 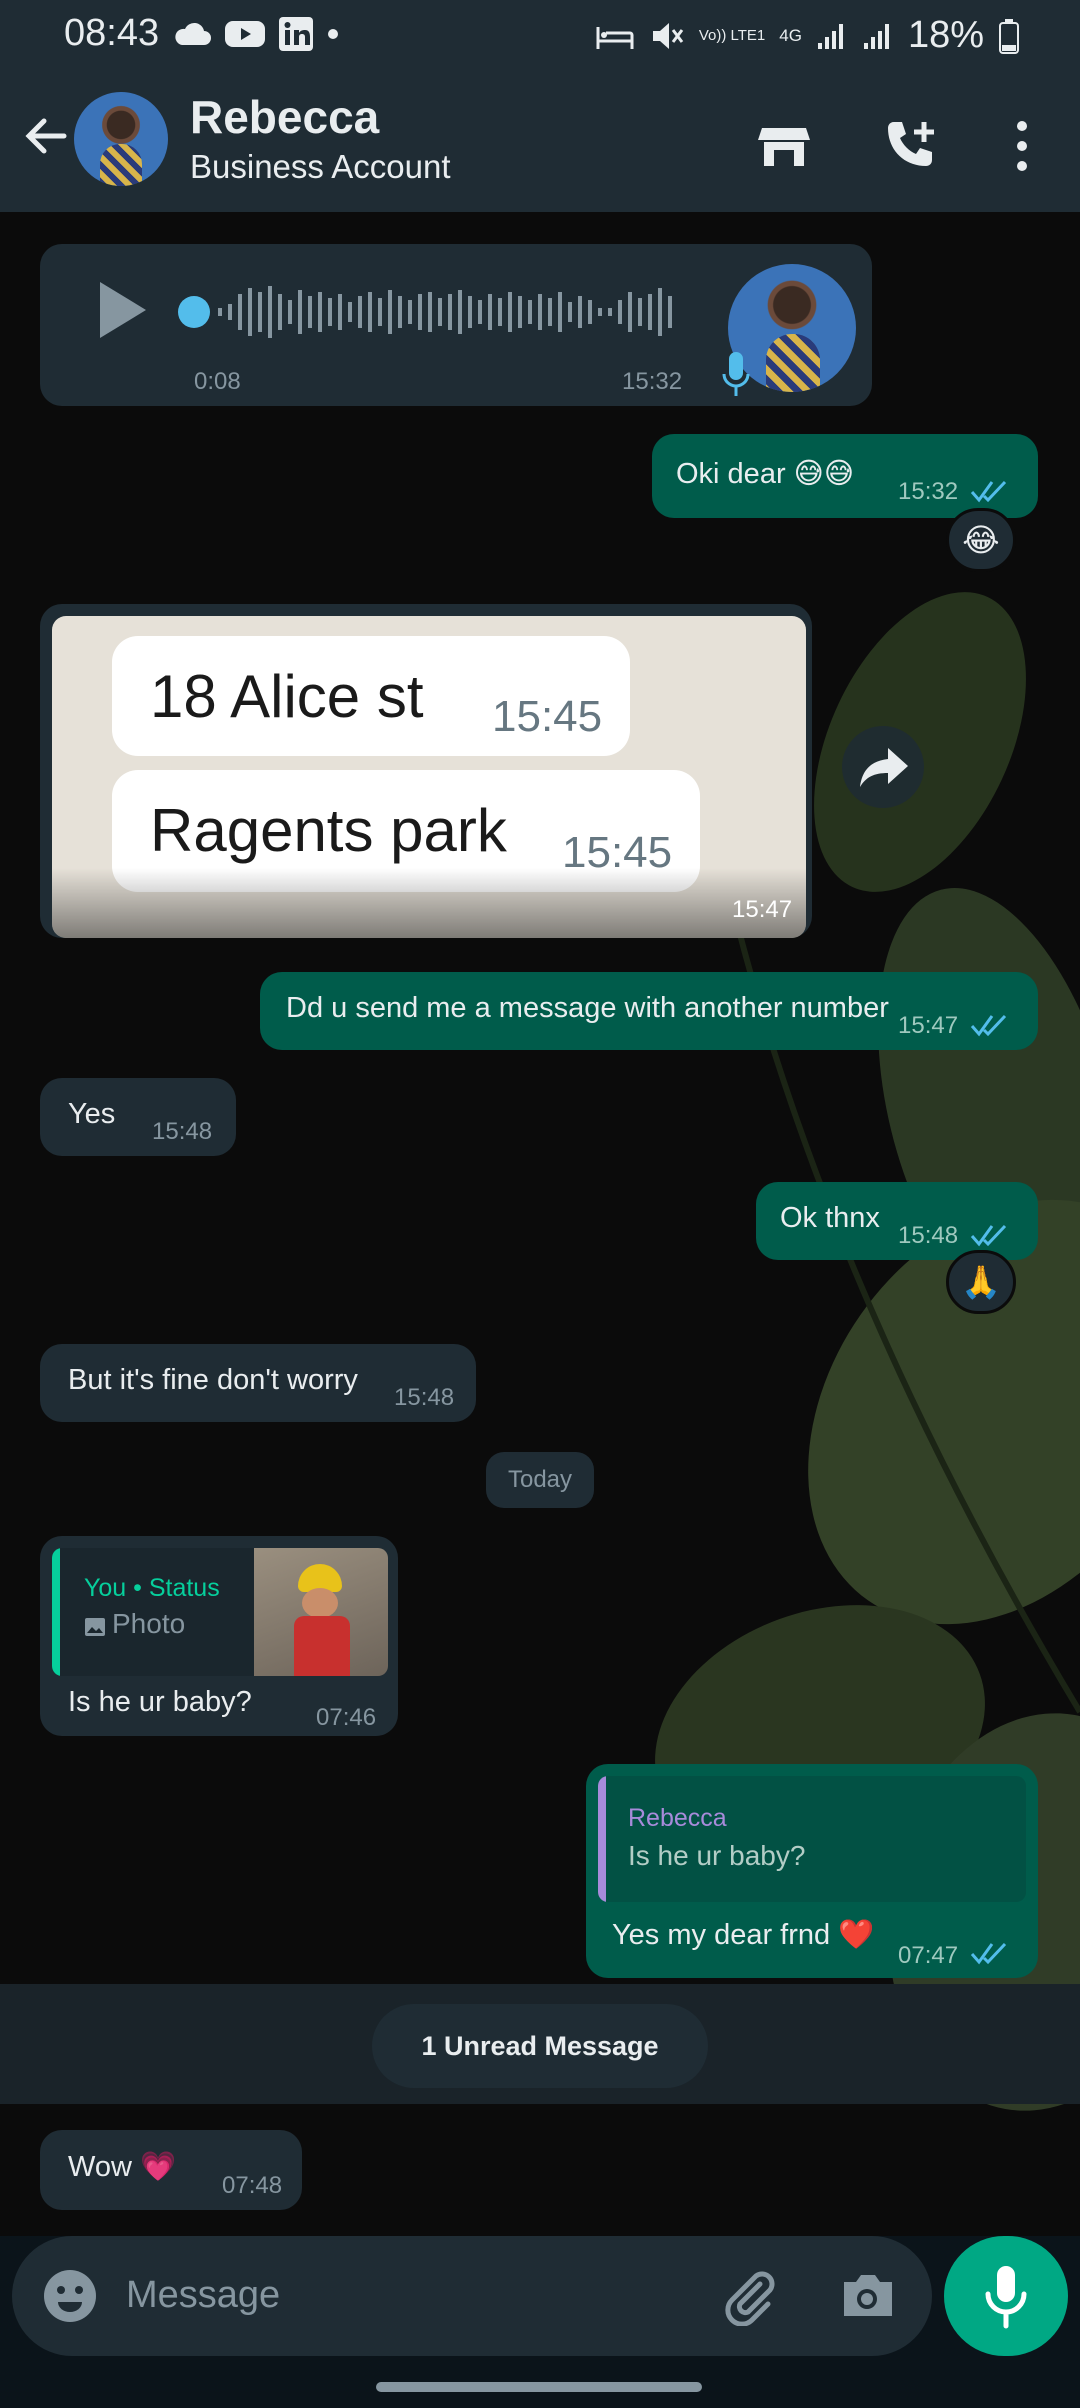 What do you see at coordinates (750, 2296) in the screenshot?
I see `attach-icon` at bounding box center [750, 2296].